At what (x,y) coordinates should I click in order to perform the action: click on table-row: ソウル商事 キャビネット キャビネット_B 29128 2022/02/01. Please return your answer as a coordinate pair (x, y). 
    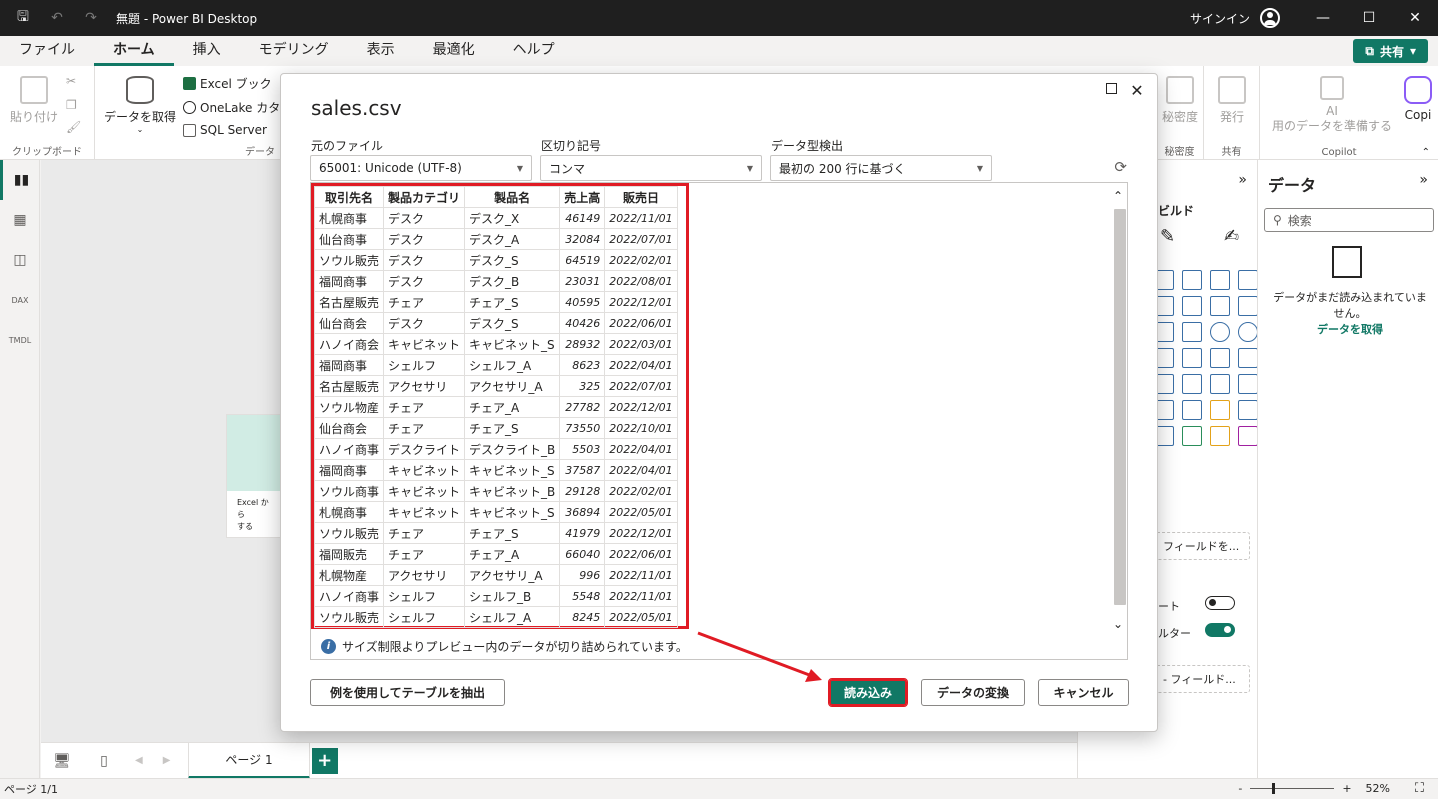
    Looking at the image, I should click on (495, 491).